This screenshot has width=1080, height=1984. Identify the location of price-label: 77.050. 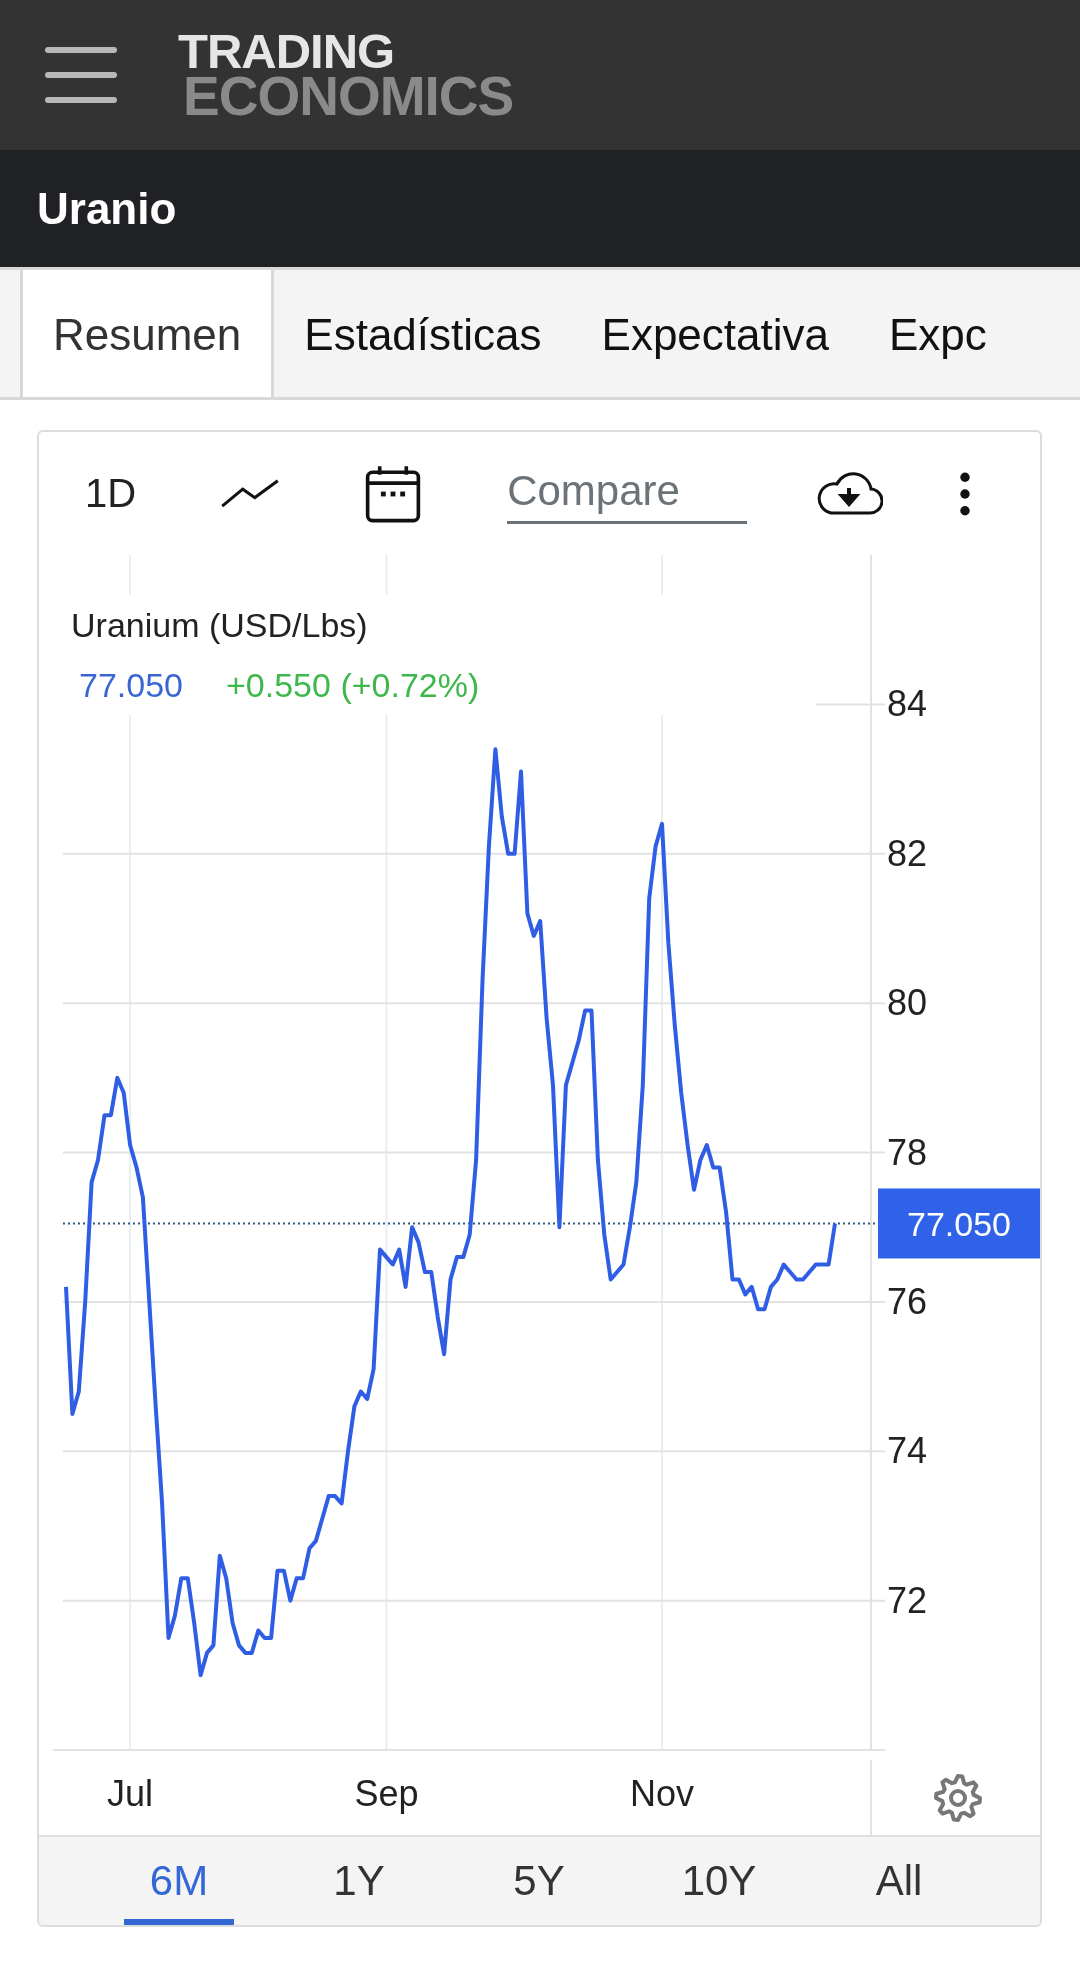
(959, 1223).